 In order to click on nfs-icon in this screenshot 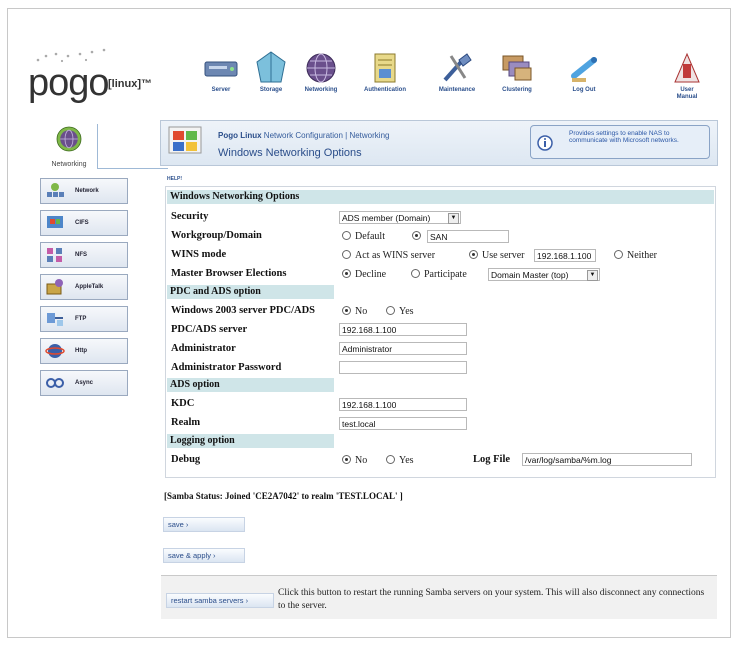, I will do `click(54, 255)`.